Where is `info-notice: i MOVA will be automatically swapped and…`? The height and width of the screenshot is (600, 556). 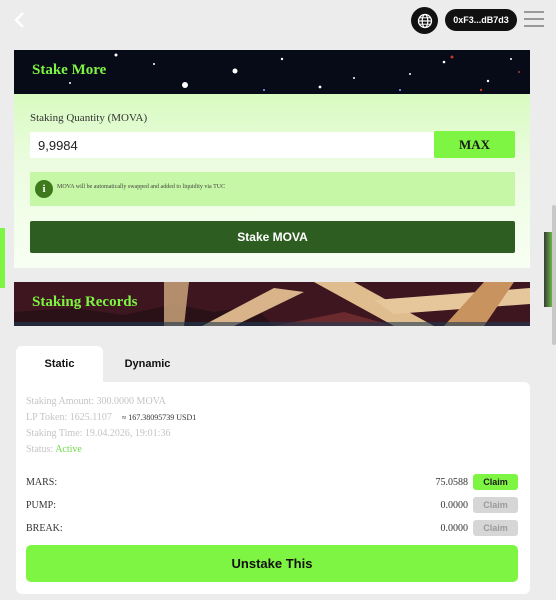 info-notice: i MOVA will be automatically swapped and… is located at coordinates (272, 189).